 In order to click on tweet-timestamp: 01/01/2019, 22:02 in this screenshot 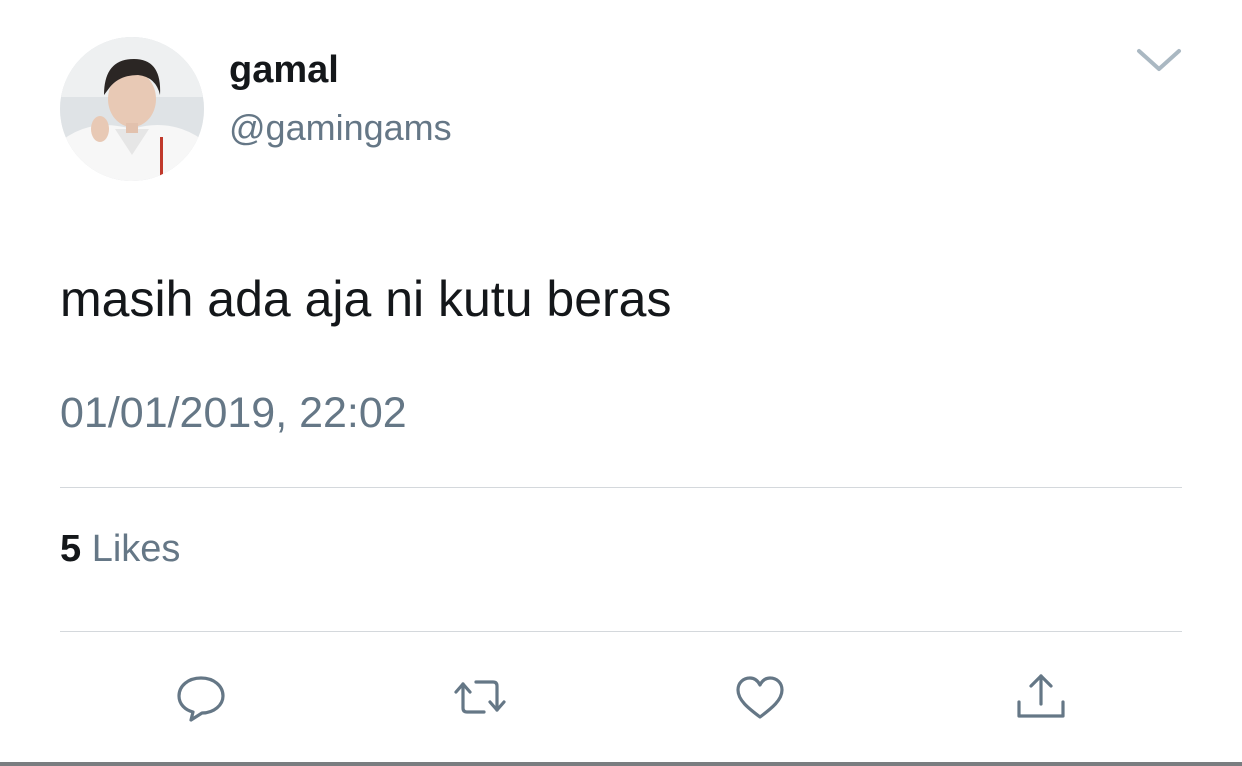, I will do `click(233, 413)`.